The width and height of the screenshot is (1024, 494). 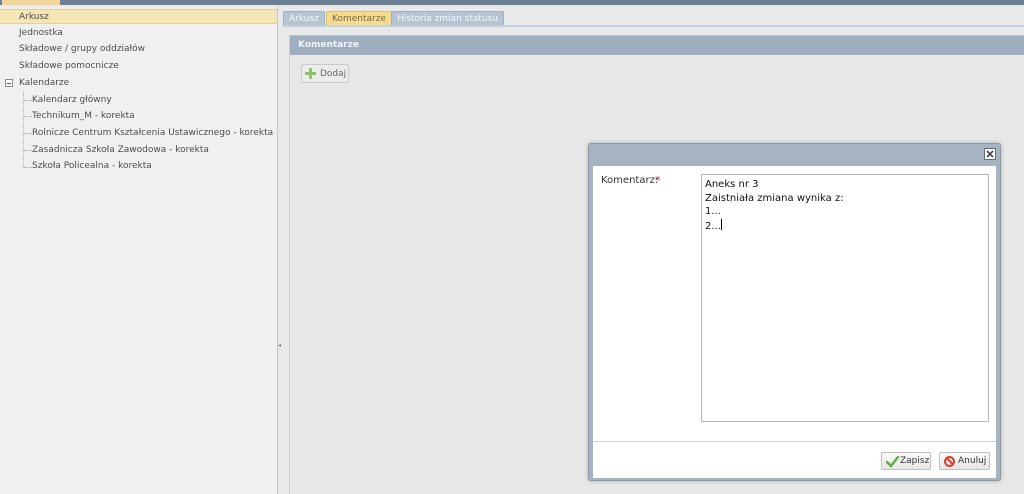 I want to click on panel-header: Komentarze, so click(x=657, y=45).